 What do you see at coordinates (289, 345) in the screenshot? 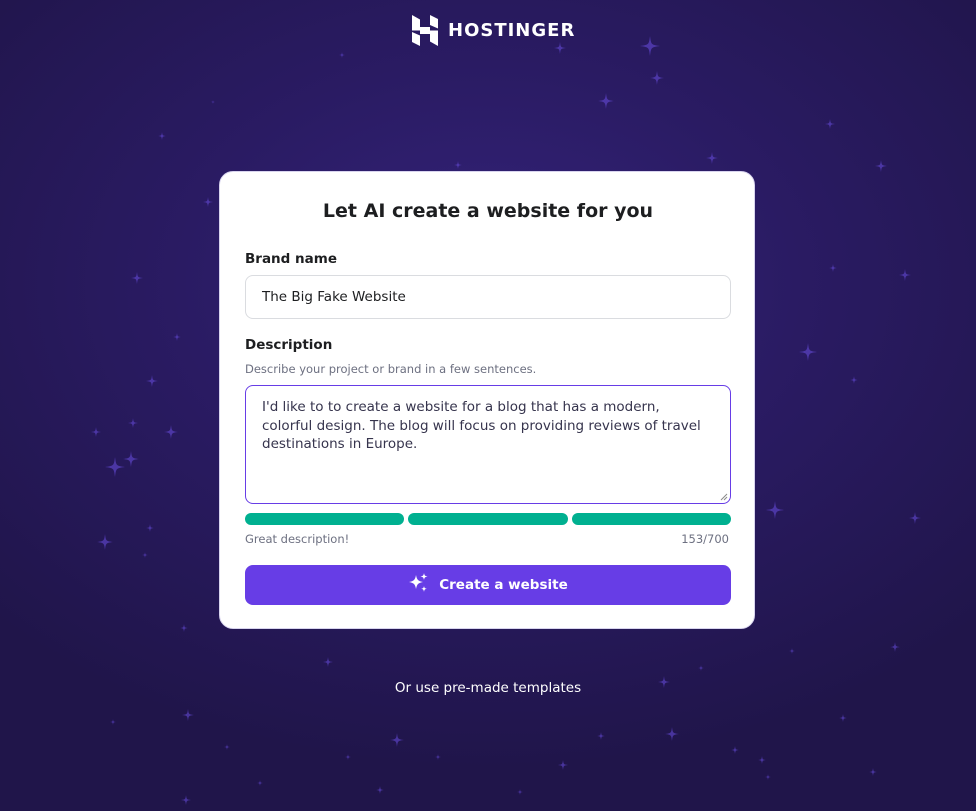
I see `description-label: Description` at bounding box center [289, 345].